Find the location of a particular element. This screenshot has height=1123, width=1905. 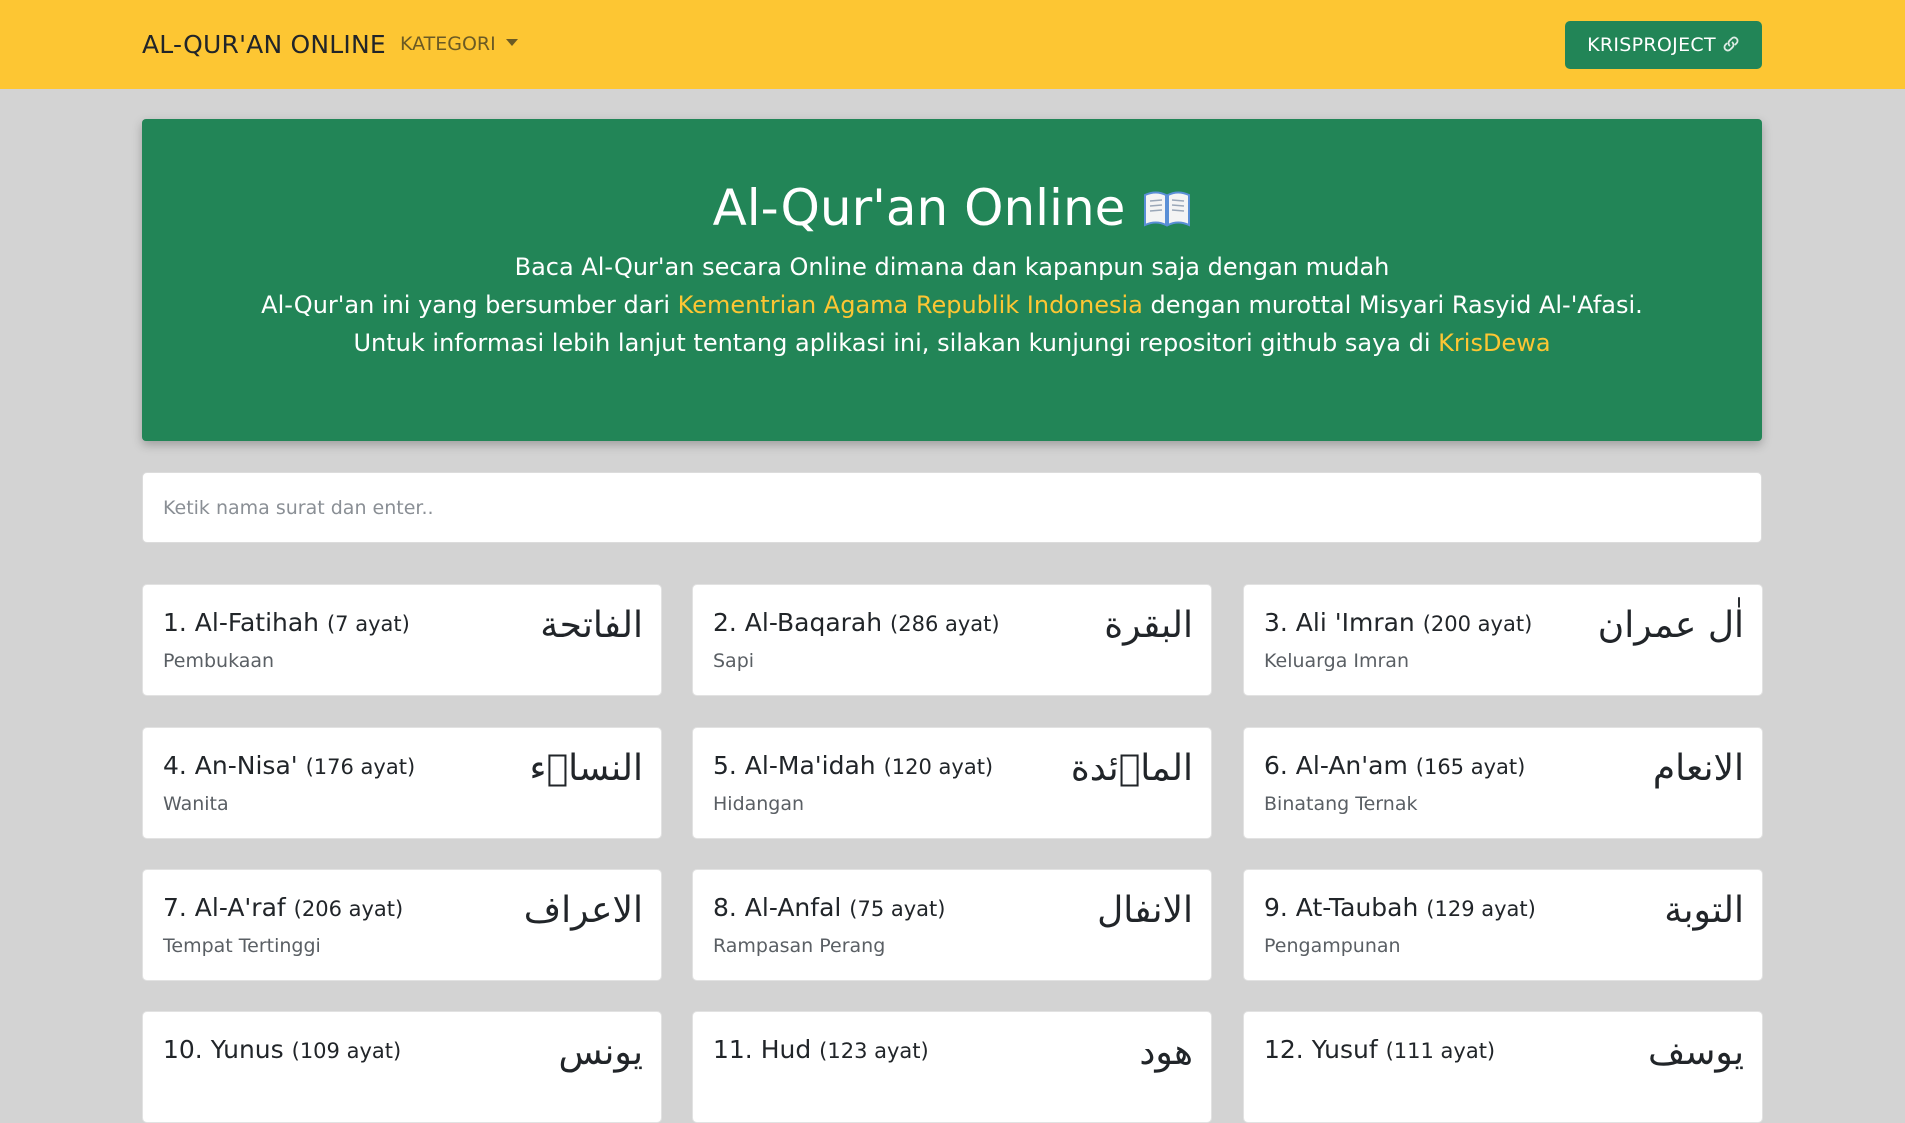

surah-title: 5. Al-Ma'idah (120 ayat) is located at coordinates (853, 766).